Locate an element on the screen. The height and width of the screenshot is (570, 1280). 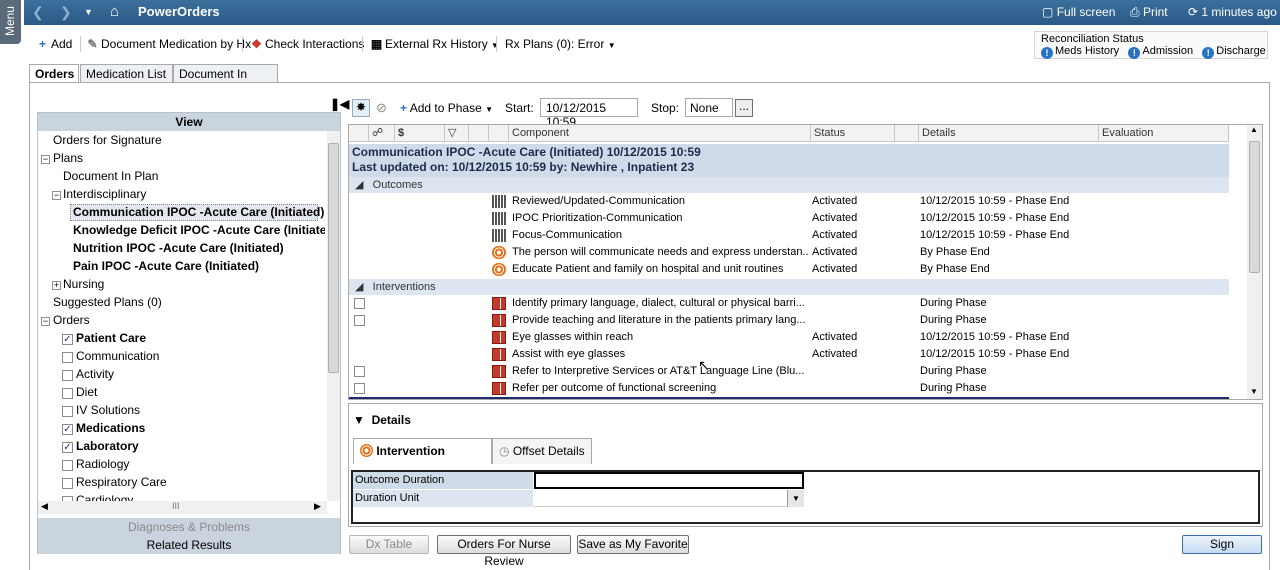
scroll-grip-icon: III is located at coordinates (176, 506).